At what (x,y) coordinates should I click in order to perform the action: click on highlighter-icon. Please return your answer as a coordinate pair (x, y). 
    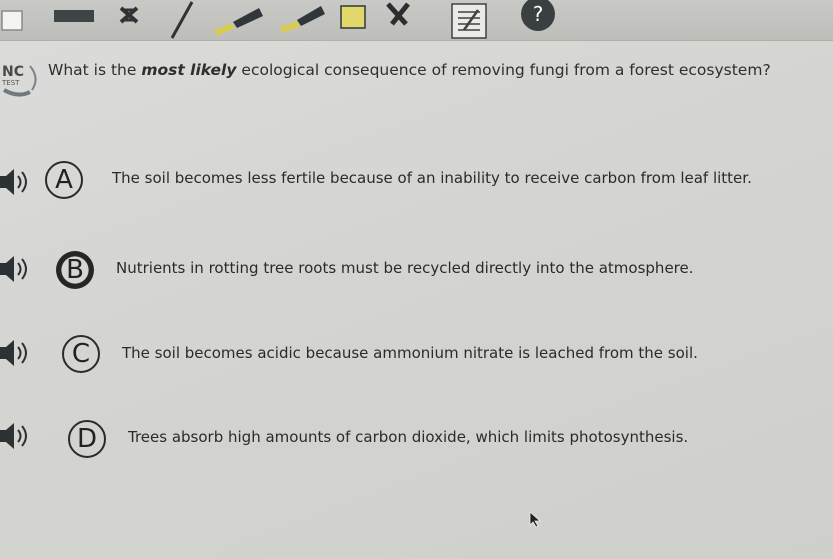
    Looking at the image, I should click on (236, 20).